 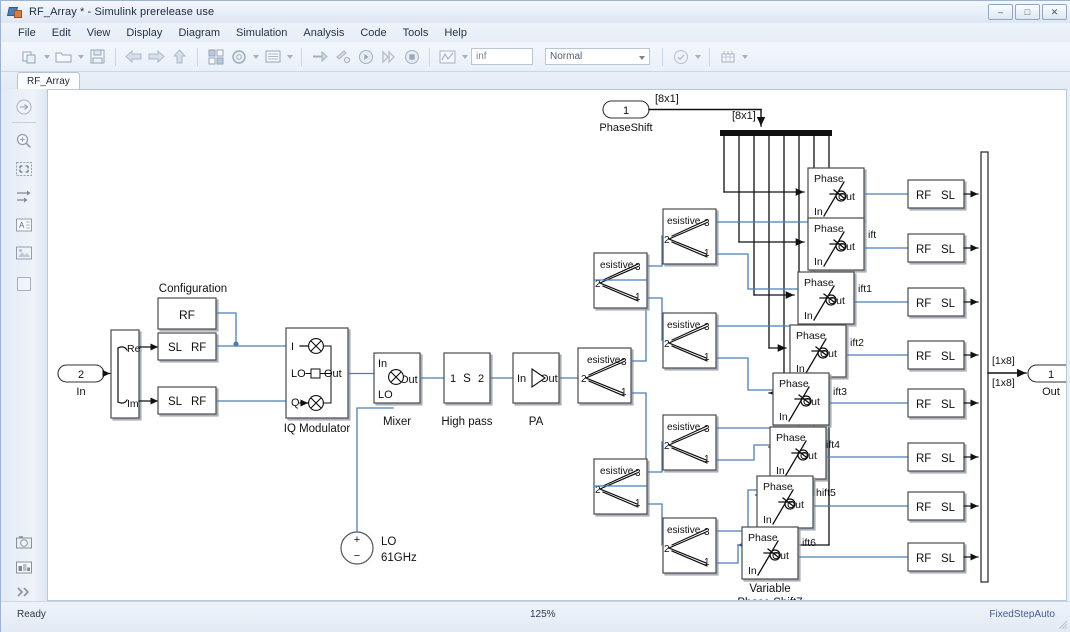 What do you see at coordinates (836, 194) in the screenshot?
I see `variable-phase-shift-0: Phase In Out` at bounding box center [836, 194].